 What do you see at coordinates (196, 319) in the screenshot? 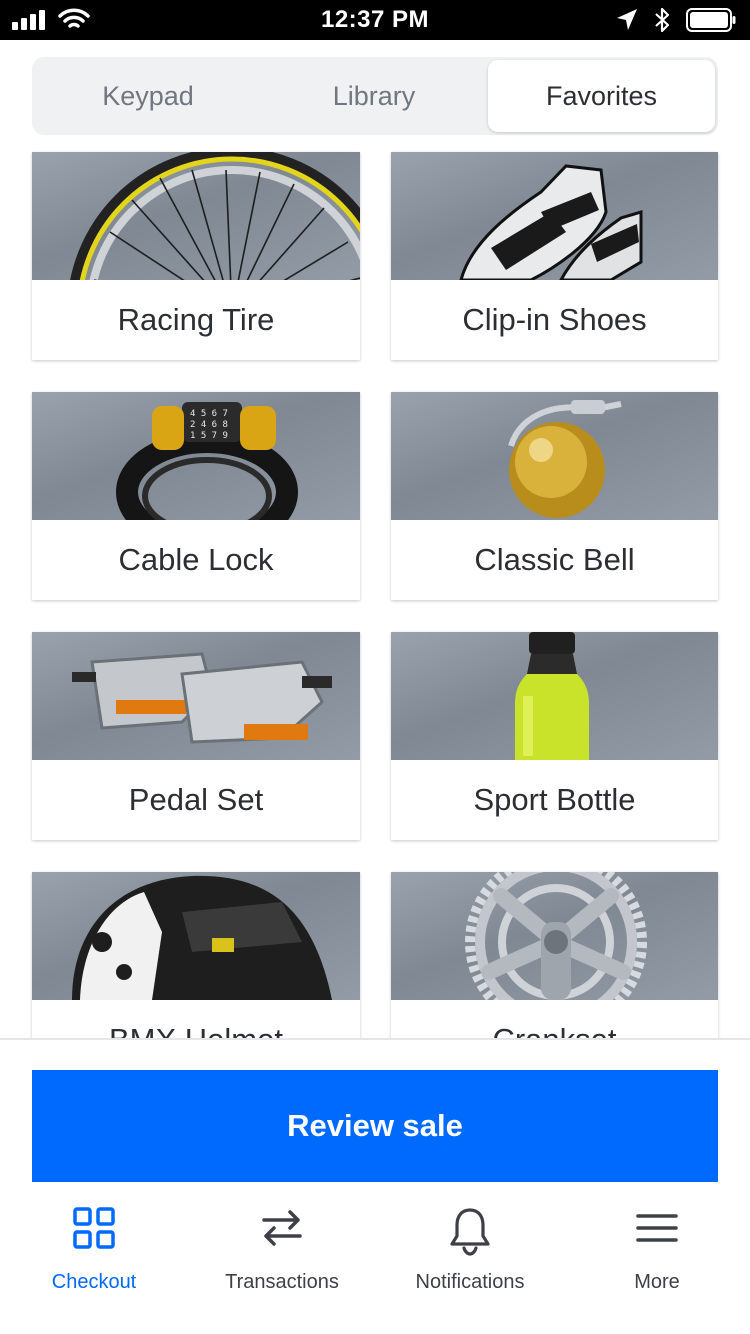
I see `item-label: Racing Tire` at bounding box center [196, 319].